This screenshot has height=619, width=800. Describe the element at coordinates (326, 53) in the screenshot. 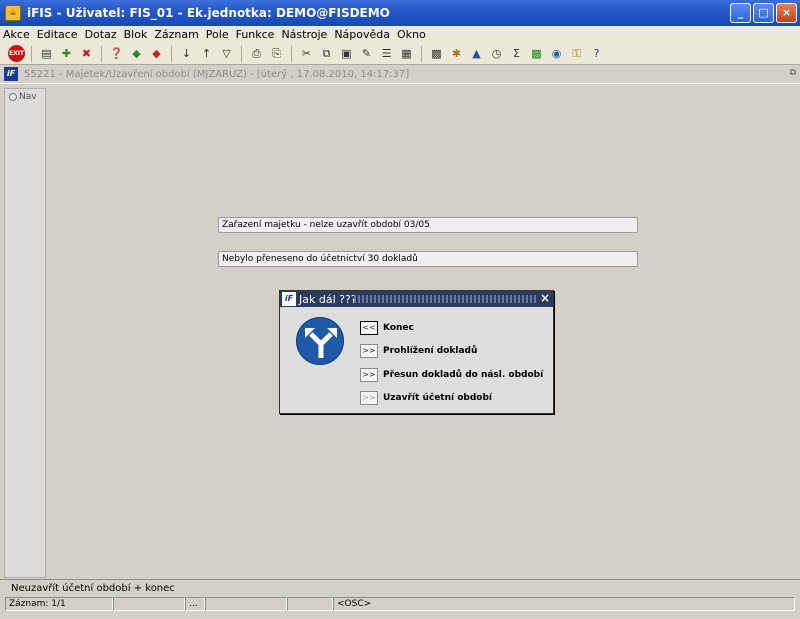

I see `copy-icon: ⧉` at that location.